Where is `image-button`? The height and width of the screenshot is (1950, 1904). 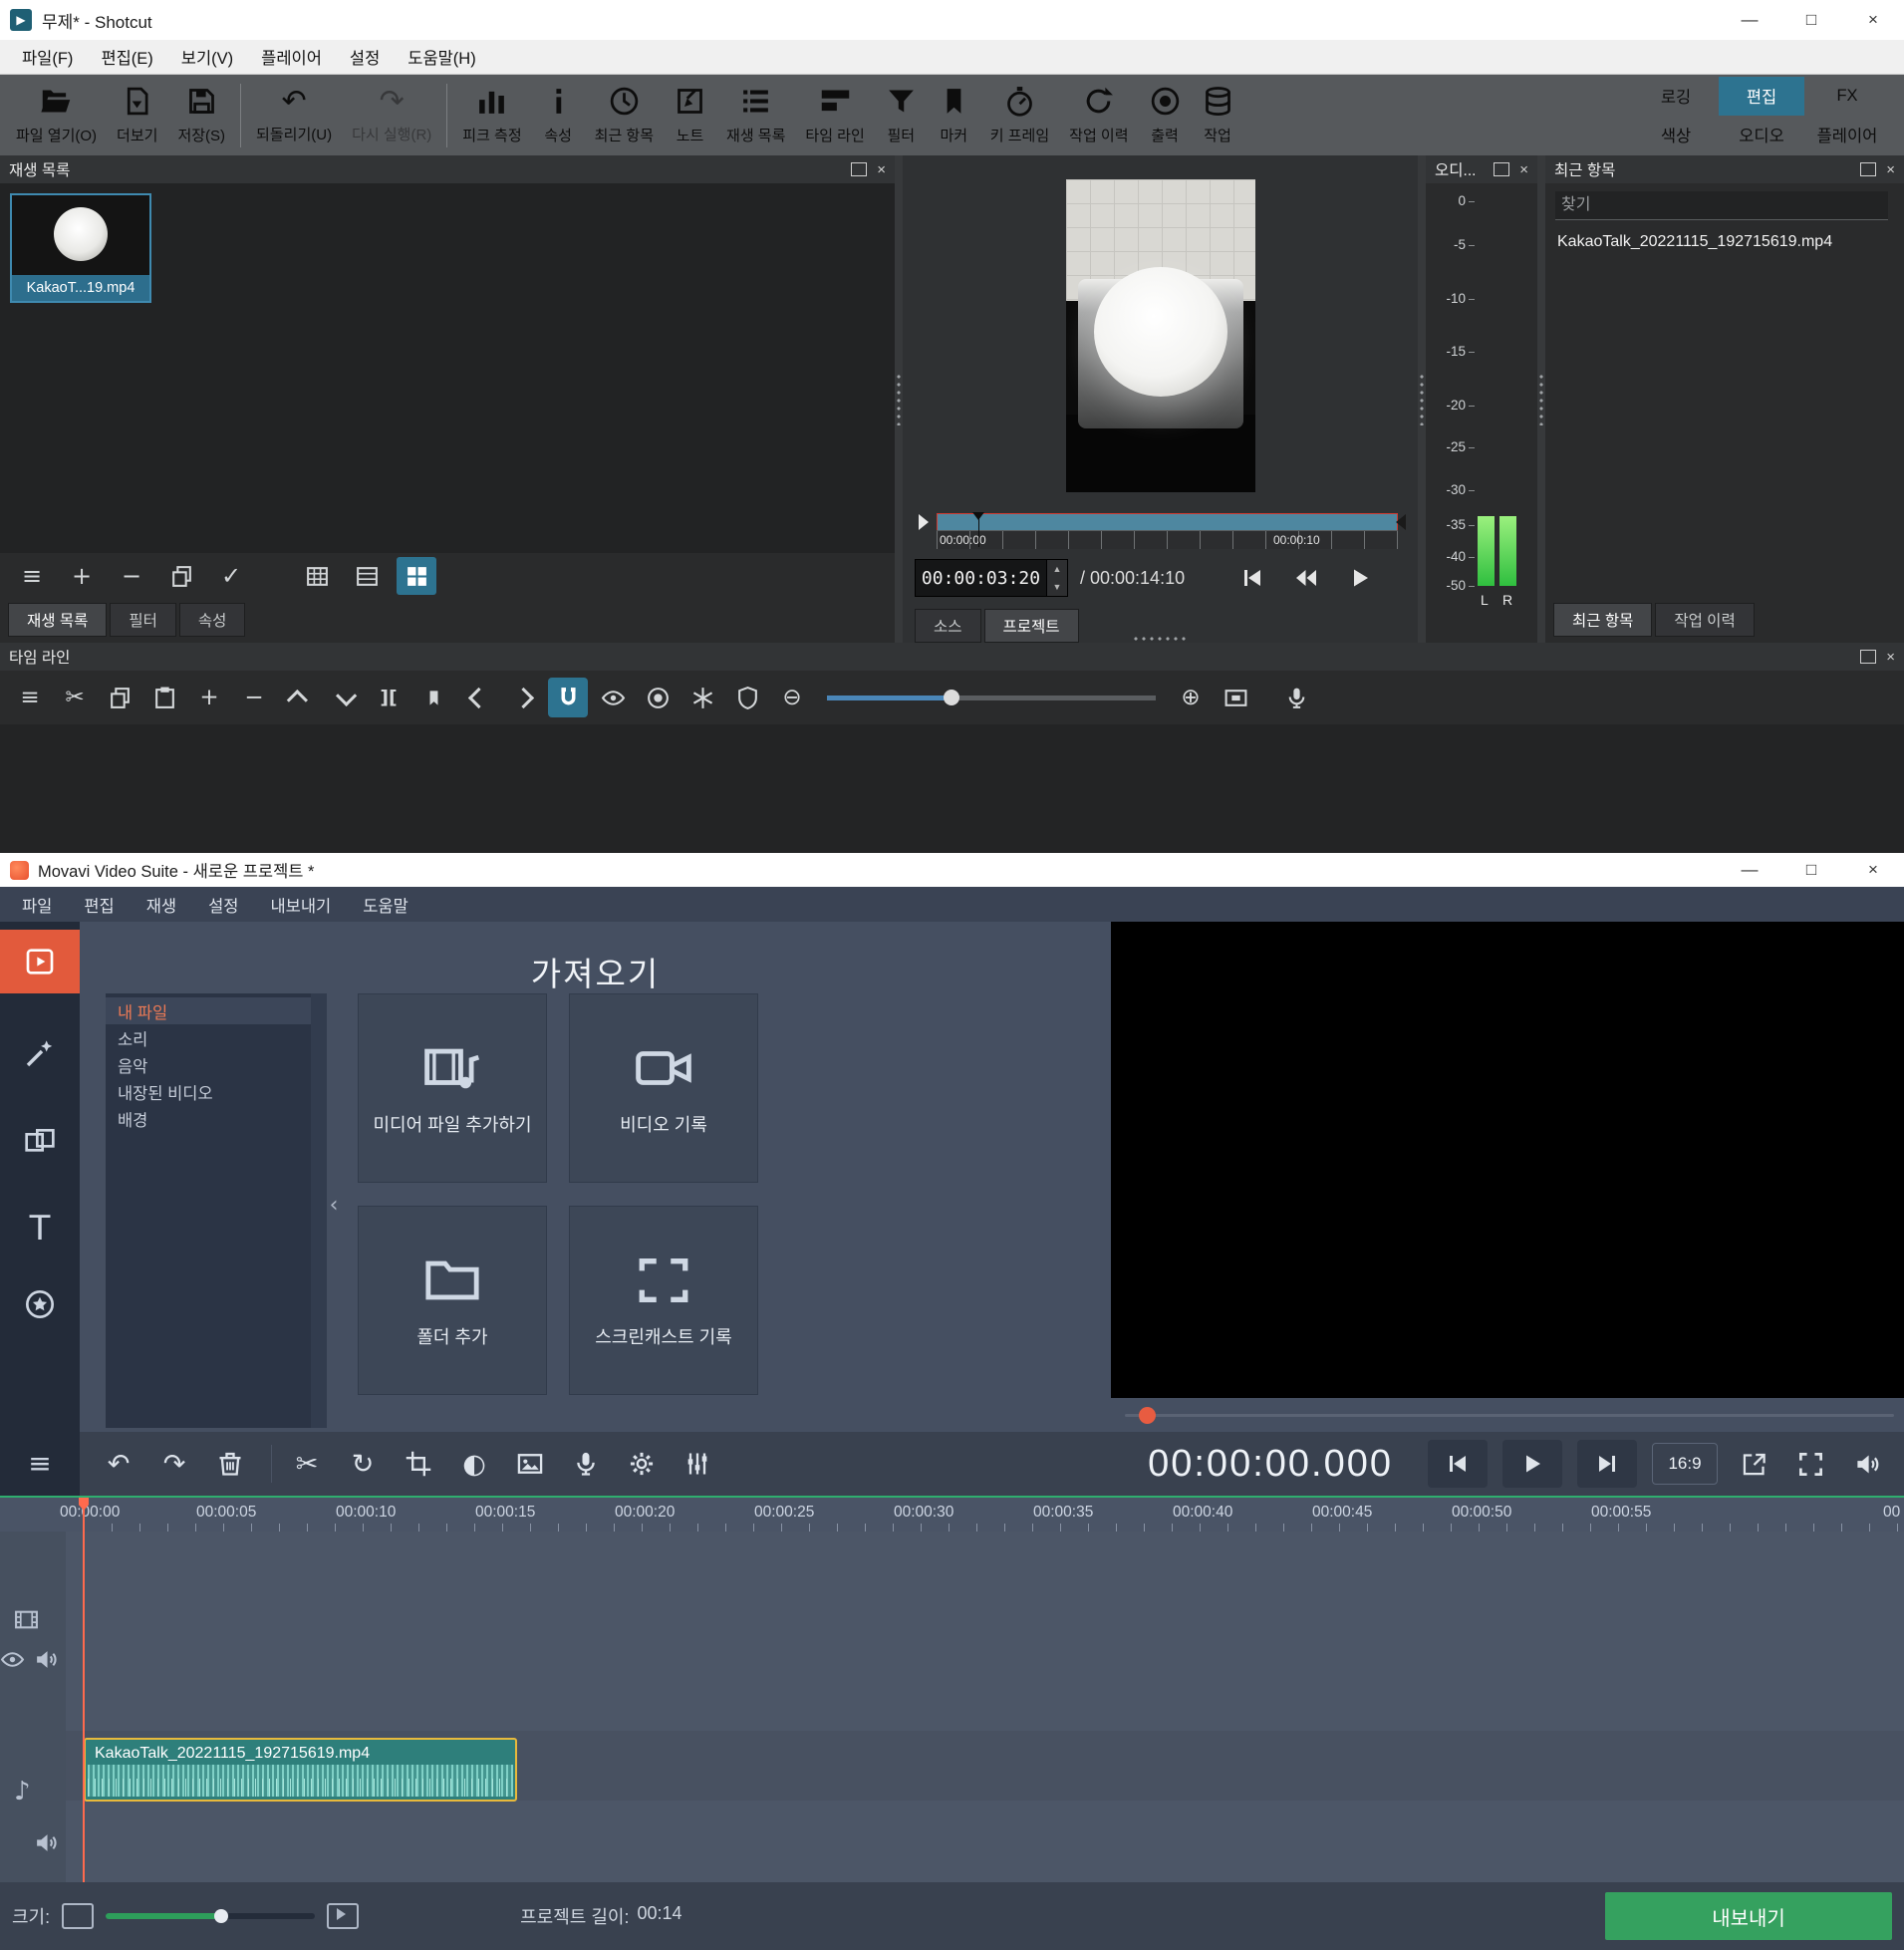 image-button is located at coordinates (530, 1464).